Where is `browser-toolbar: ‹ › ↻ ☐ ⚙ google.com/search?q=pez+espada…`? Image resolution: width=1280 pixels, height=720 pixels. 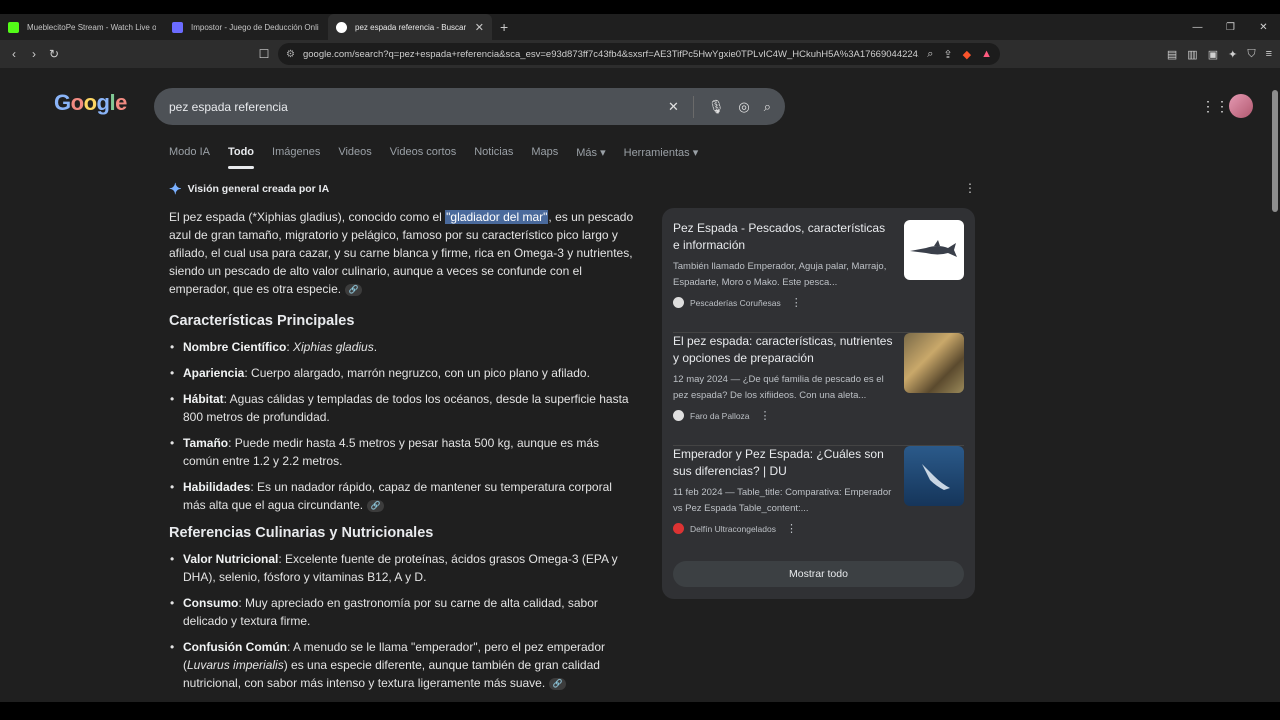 browser-toolbar: ‹ › ↻ ☐ ⚙ google.com/search?q=pez+espada… is located at coordinates (640, 54).